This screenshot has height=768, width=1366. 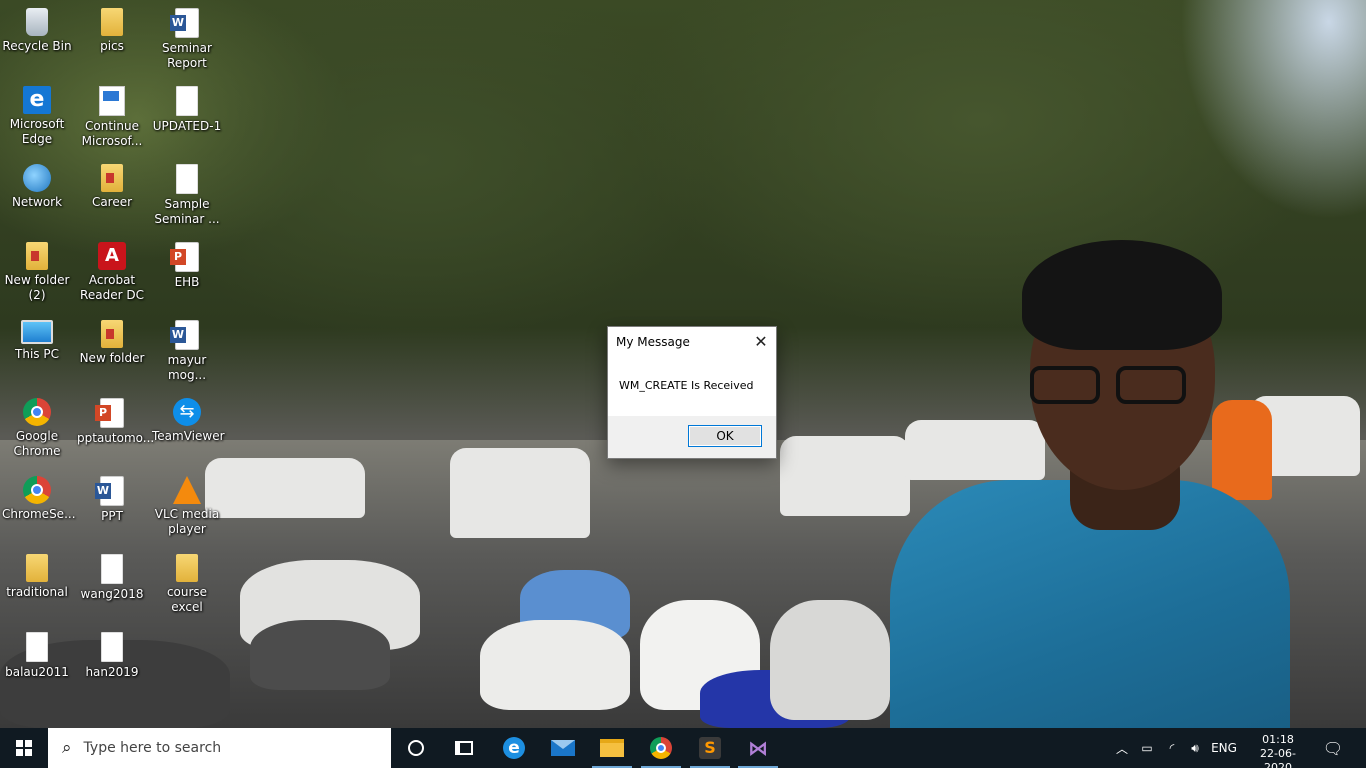 What do you see at coordinates (112, 183) in the screenshot?
I see `desktop-icon-career: Career` at bounding box center [112, 183].